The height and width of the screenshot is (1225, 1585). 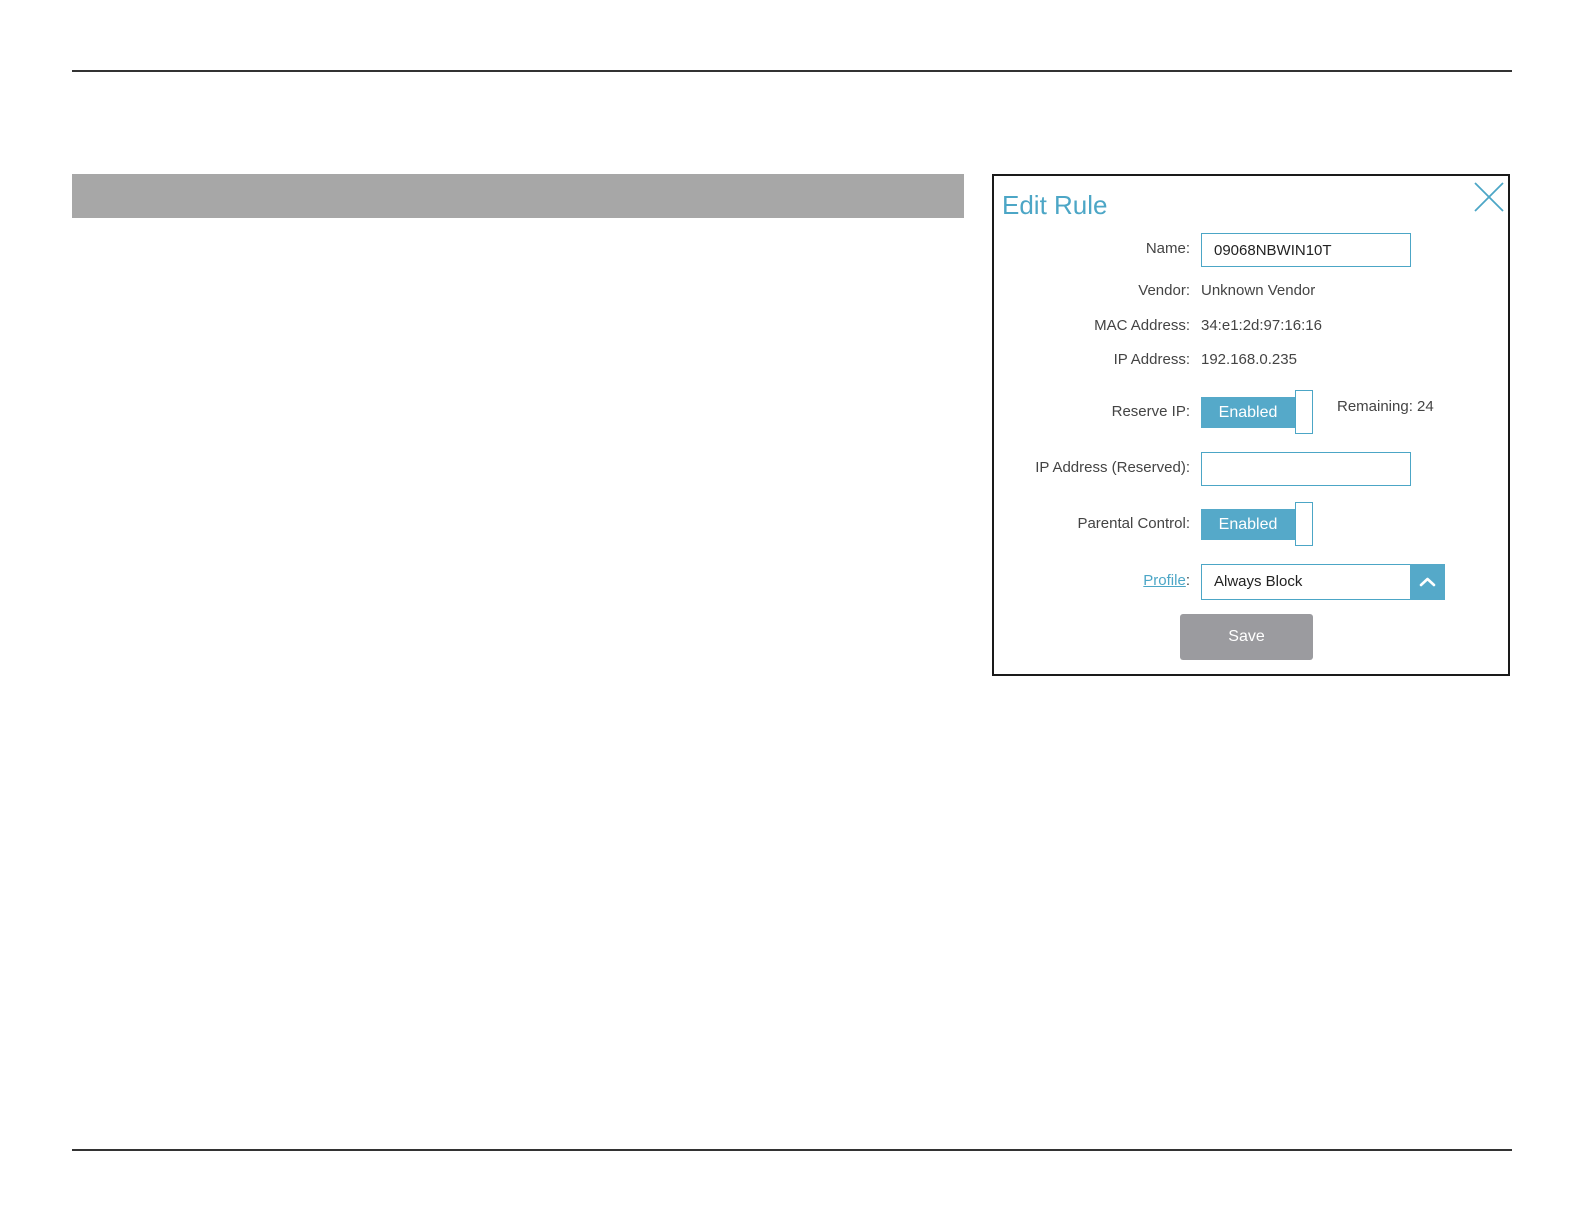 What do you see at coordinates (1150, 411) in the screenshot?
I see `reserve-ip-label: Reserve IP:` at bounding box center [1150, 411].